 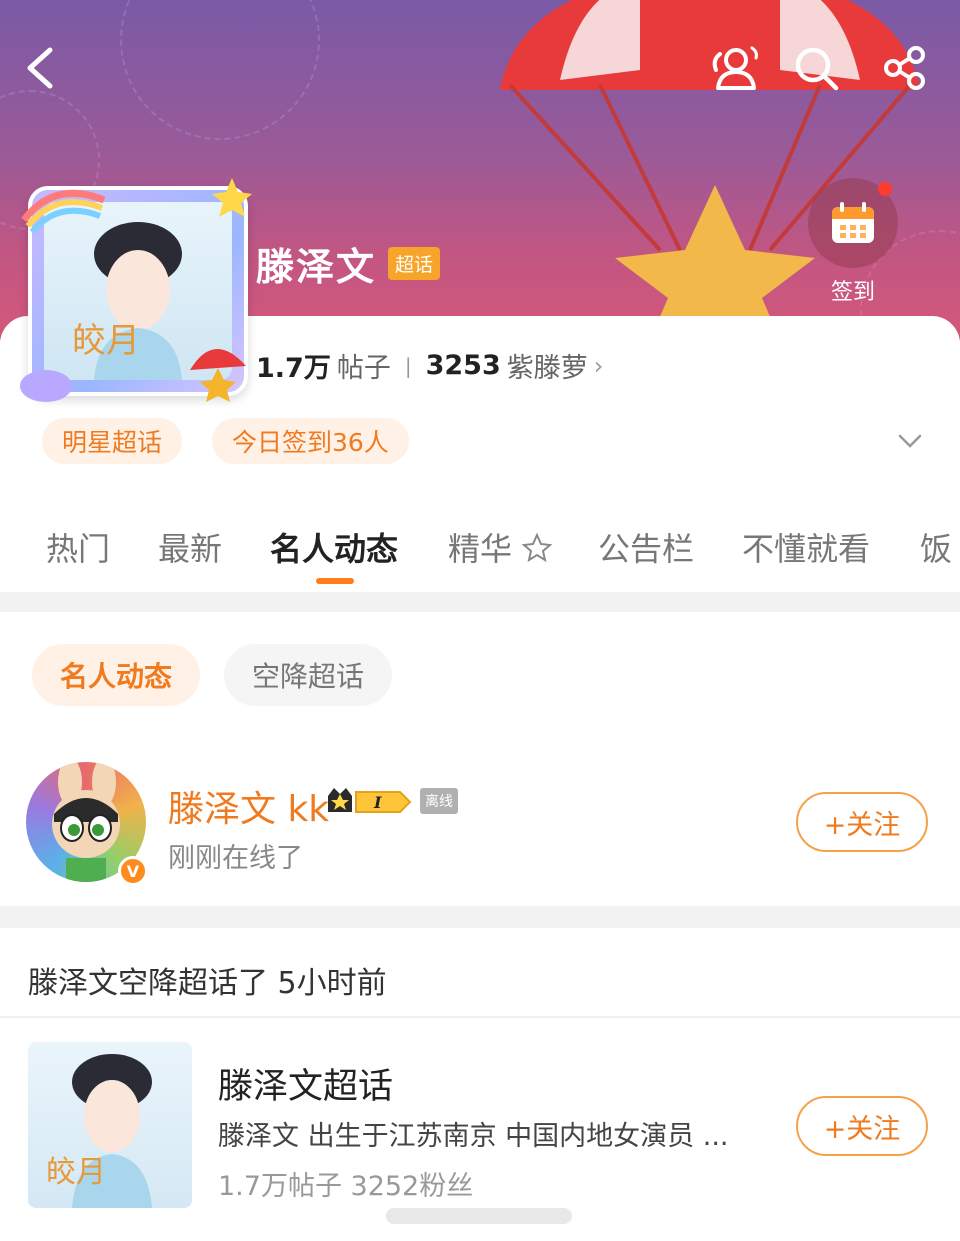 I want to click on star-badge-icon, so click(x=537, y=547).